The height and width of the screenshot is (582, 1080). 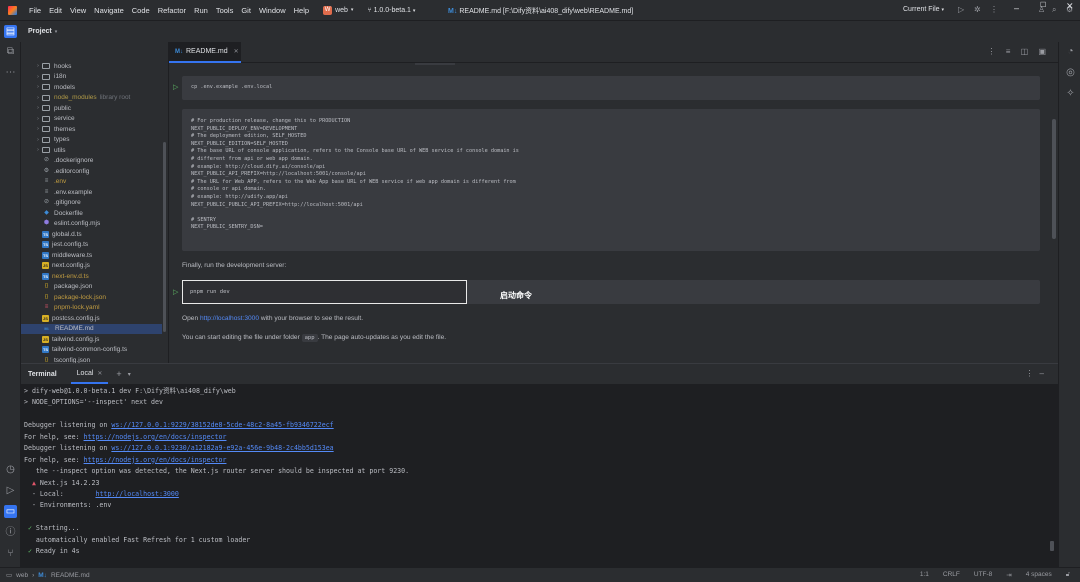 I want to click on editor-scrollbar, so click(x=1054, y=179).